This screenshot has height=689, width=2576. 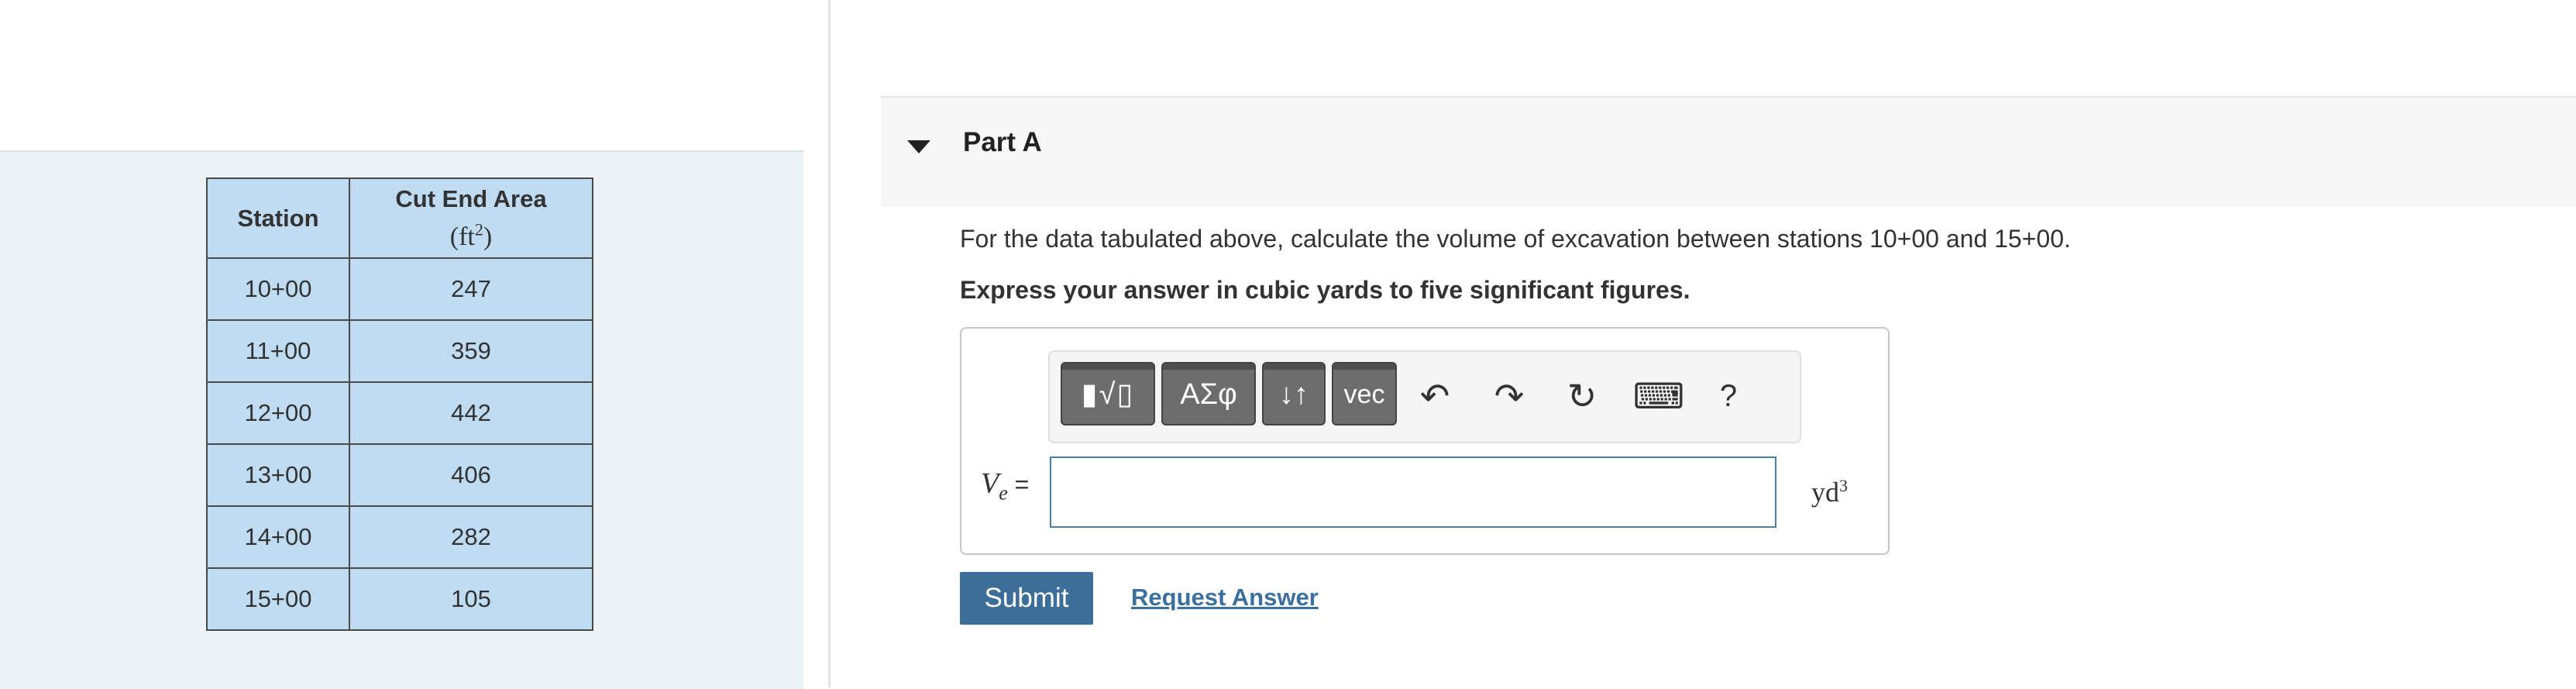 I want to click on table-row: 15+00 105, so click(x=399, y=599).